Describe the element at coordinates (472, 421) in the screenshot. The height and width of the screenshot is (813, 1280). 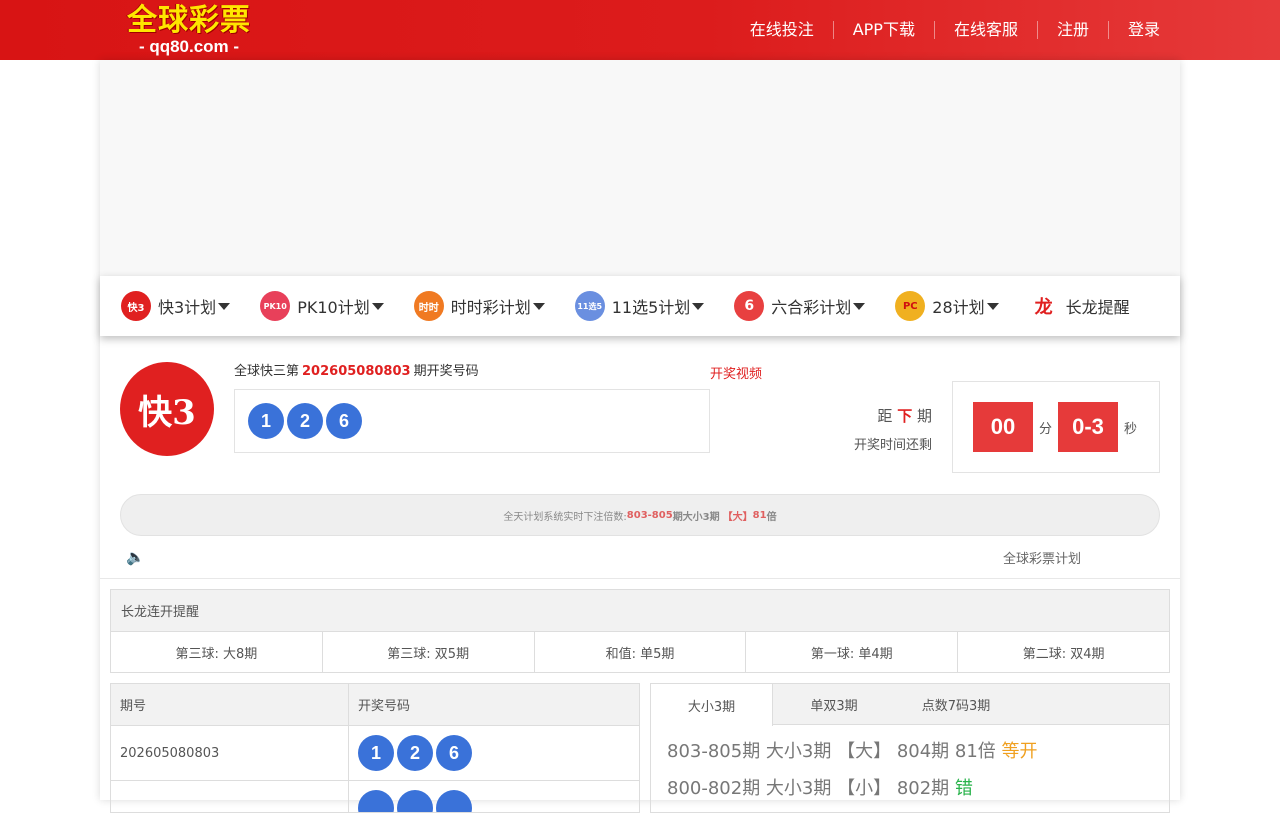
I see `draw-balls: 1 2 6` at that location.